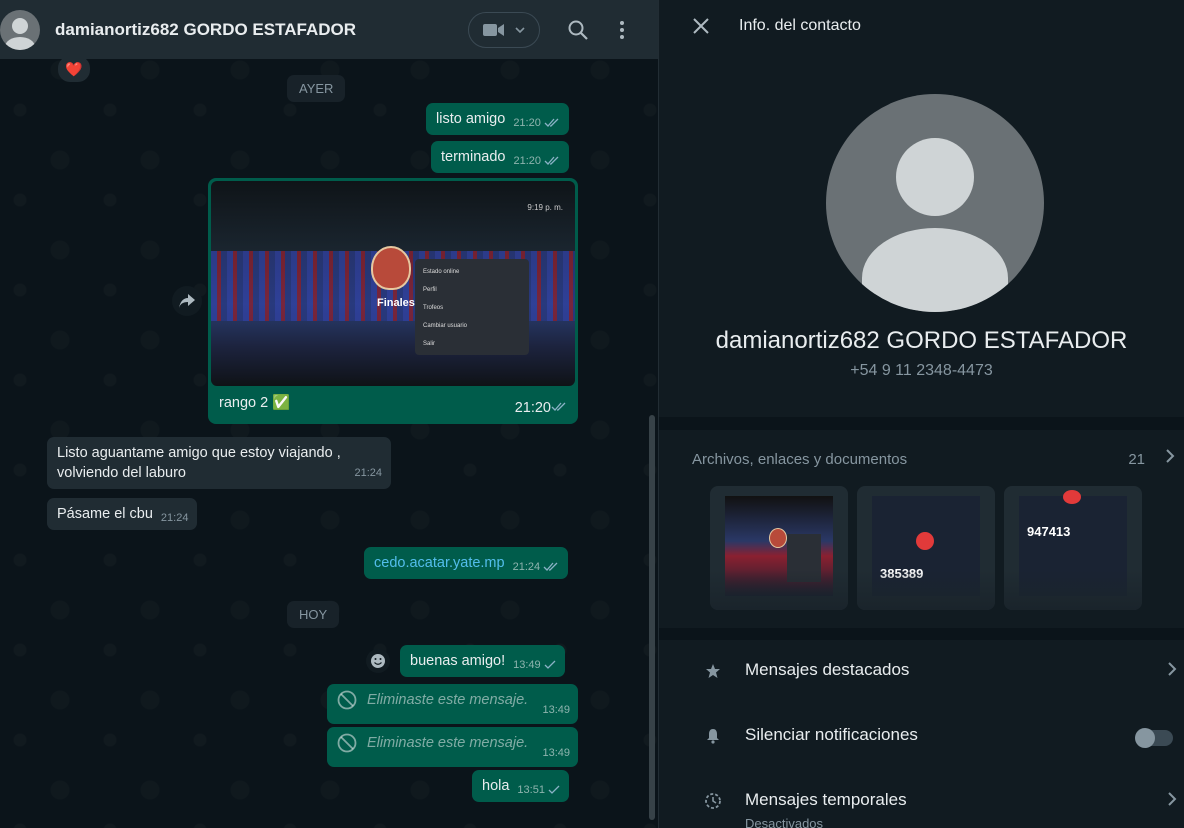 The width and height of the screenshot is (1184, 828). I want to click on video-call-button, so click(504, 29).